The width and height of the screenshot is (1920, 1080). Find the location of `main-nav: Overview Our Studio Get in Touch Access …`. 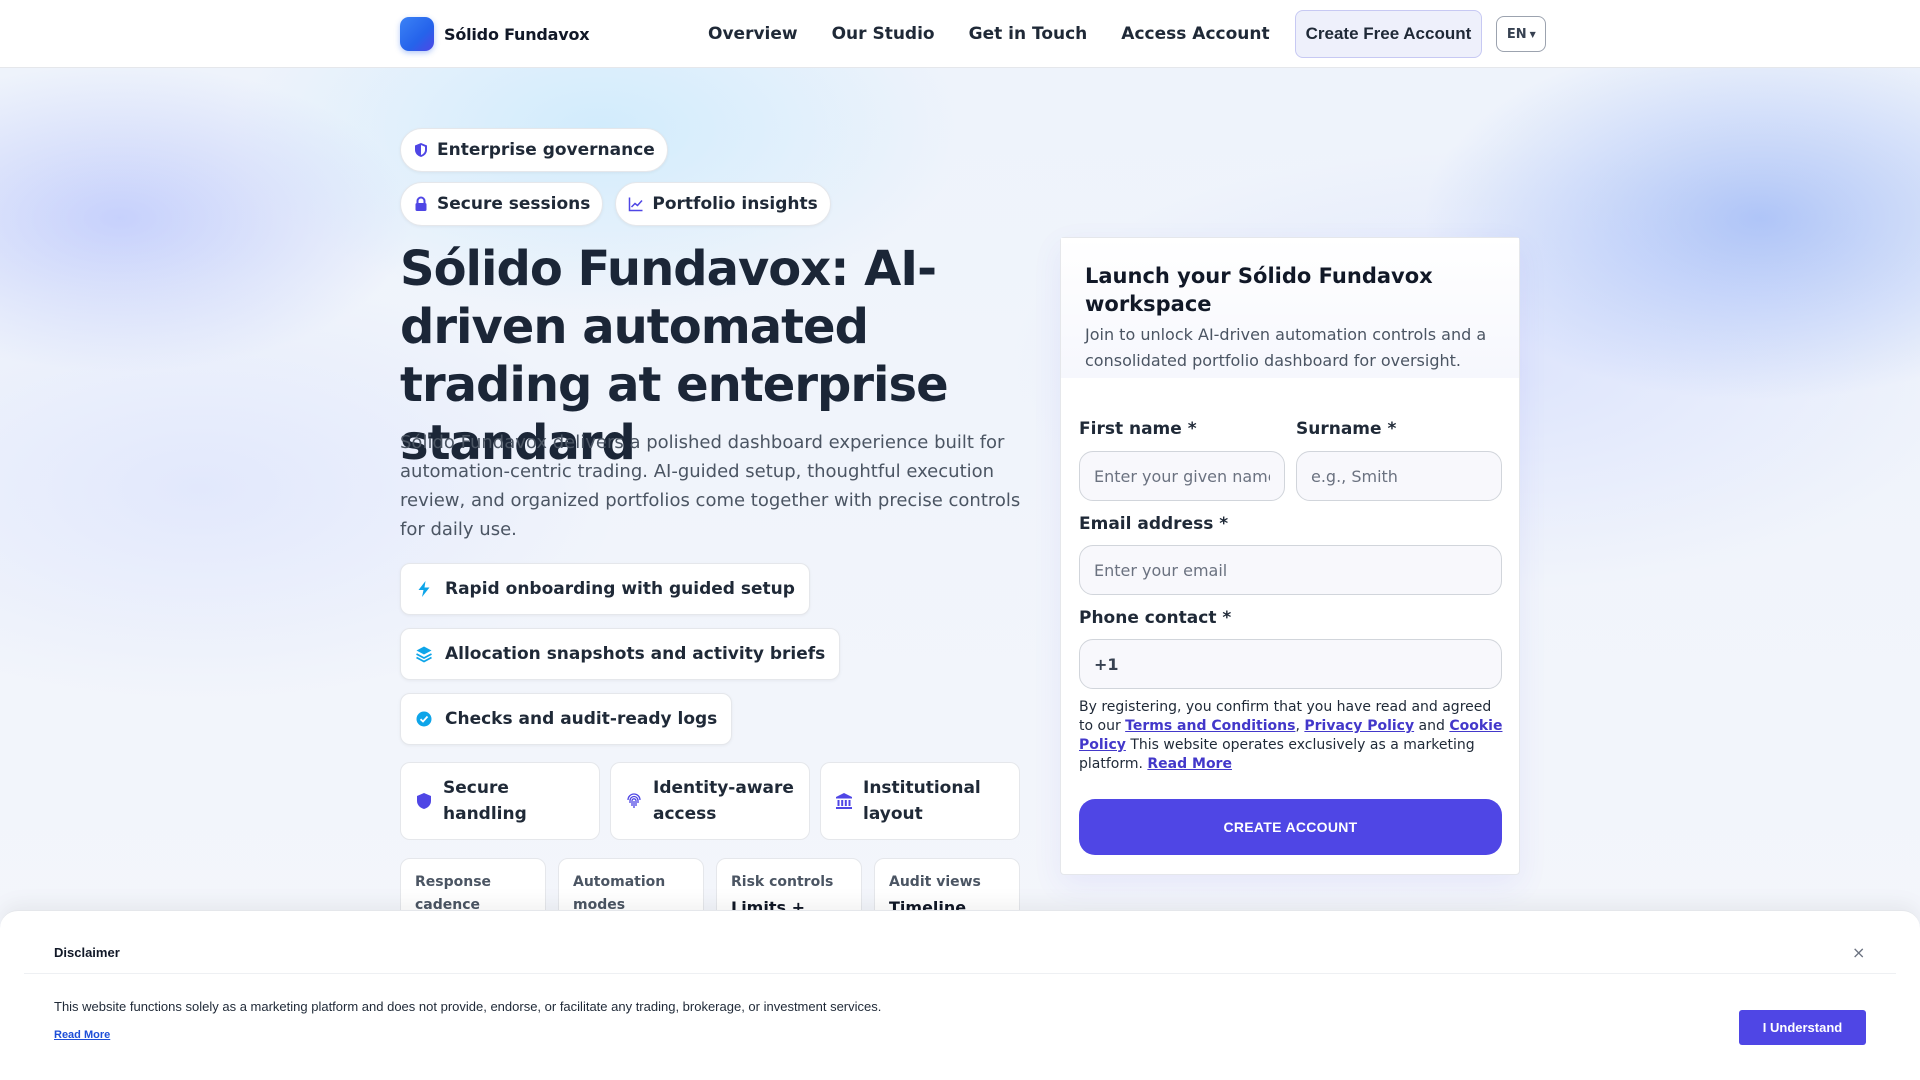

main-nav: Overview Our Studio Get in Touch Access … is located at coordinates (1119, 34).